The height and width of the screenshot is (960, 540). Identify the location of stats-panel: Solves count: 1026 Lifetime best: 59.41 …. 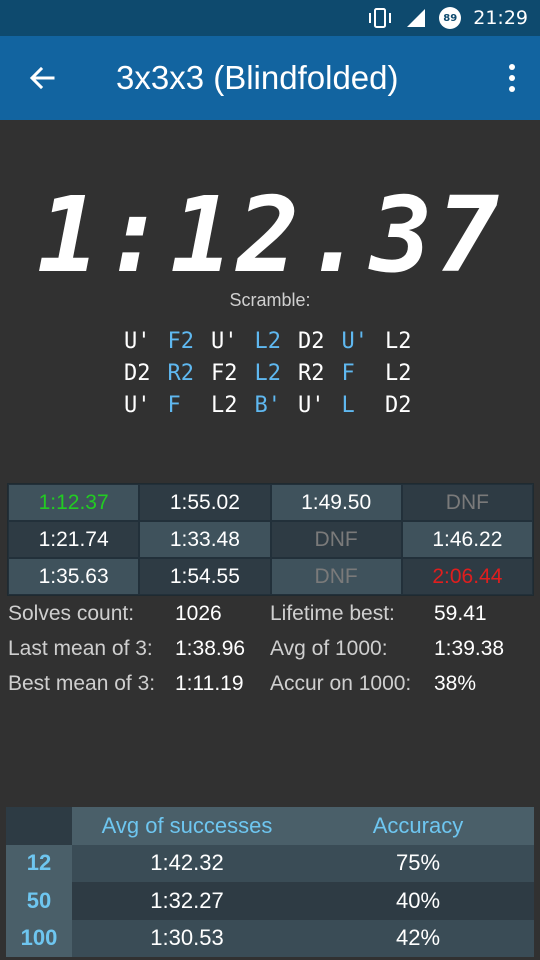
(273, 650).